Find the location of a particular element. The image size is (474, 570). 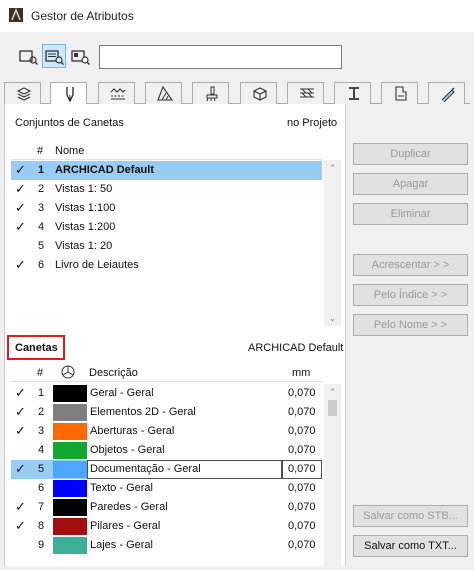

tab-mep-systems is located at coordinates (446, 93).